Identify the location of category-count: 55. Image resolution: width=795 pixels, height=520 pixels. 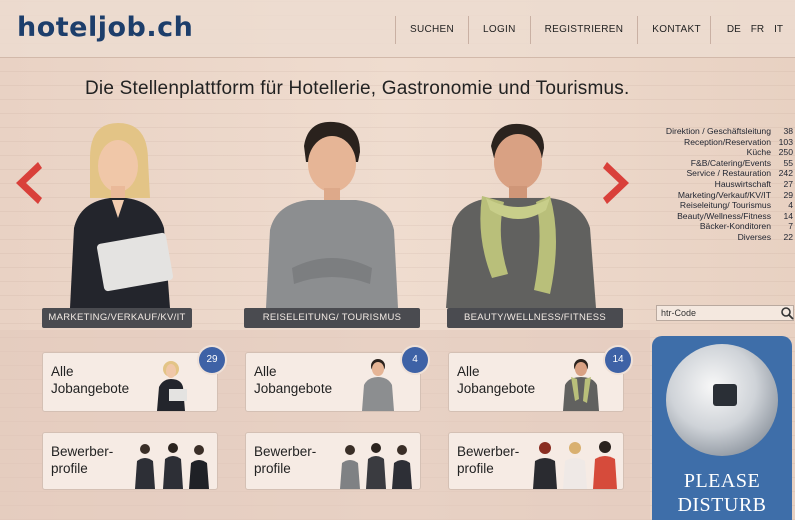
(788, 162).